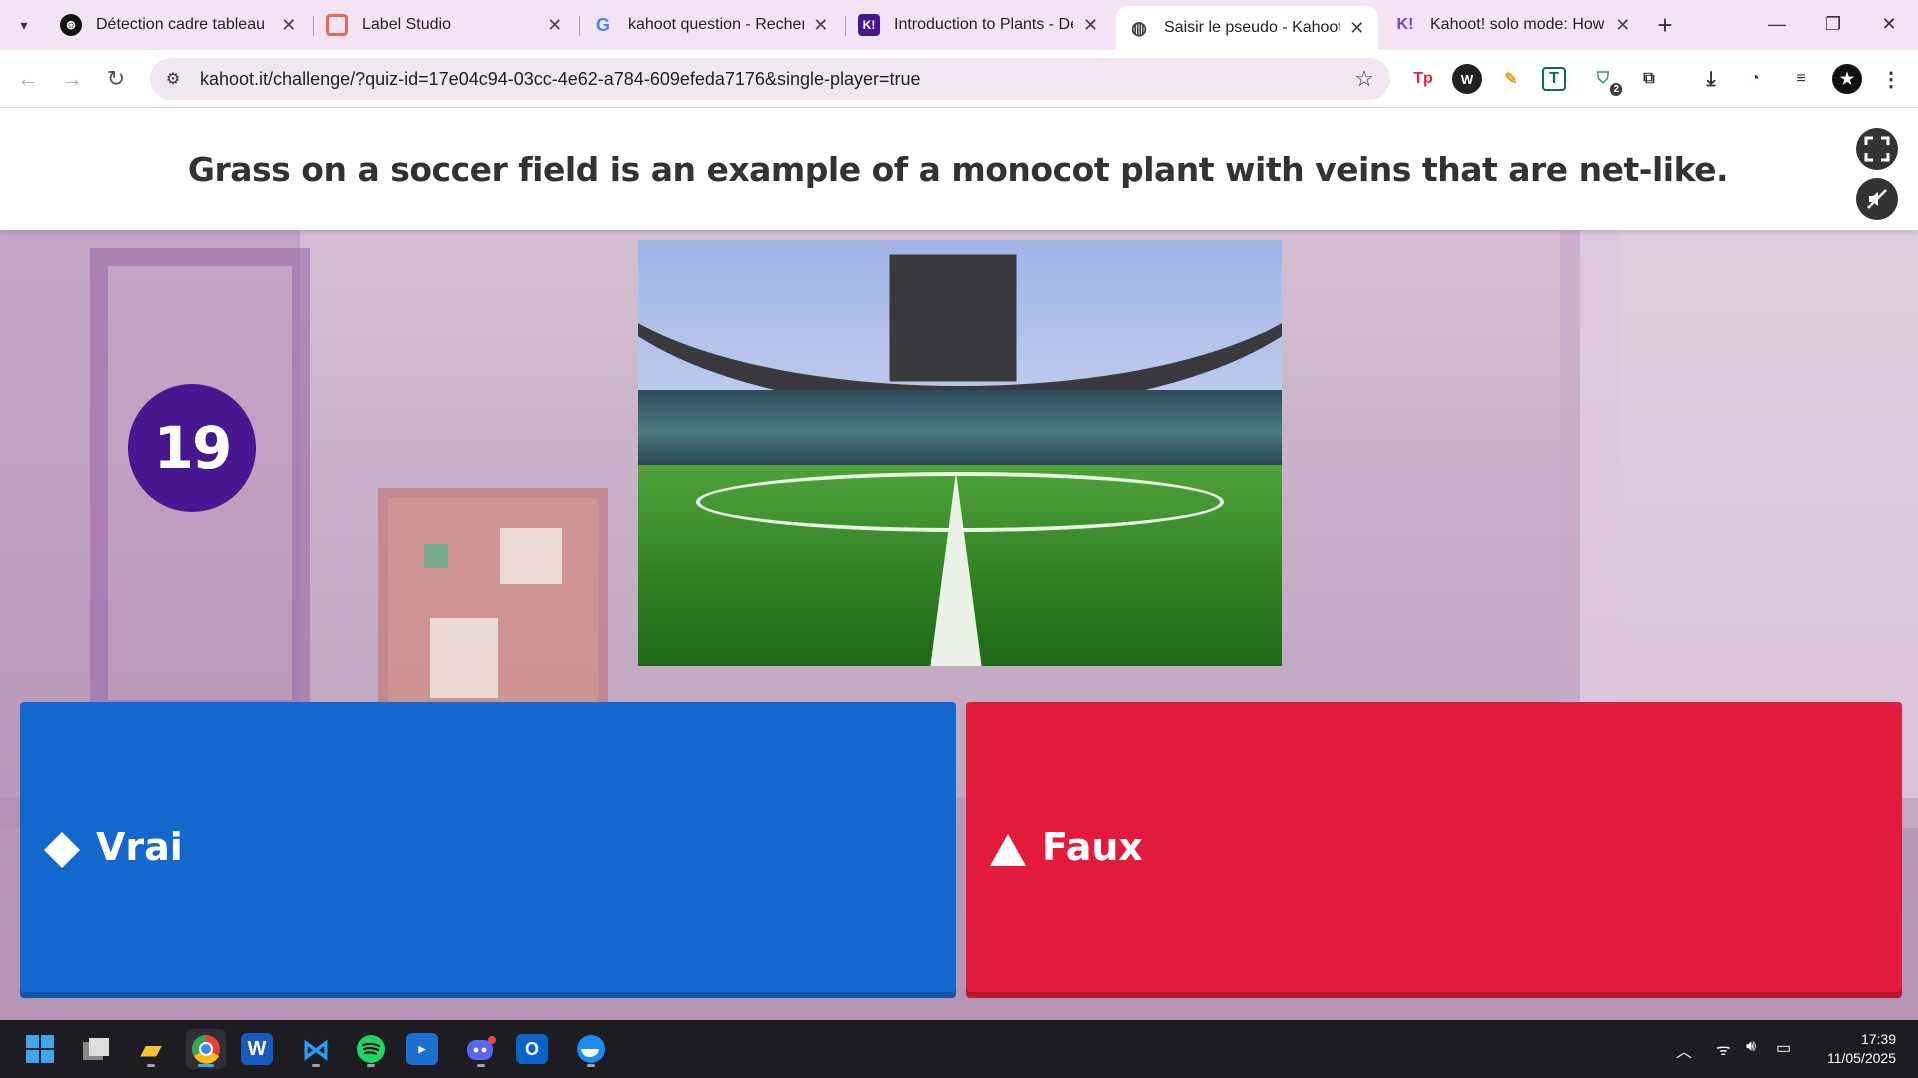 This screenshot has height=1078, width=1918. What do you see at coordinates (116, 79) in the screenshot?
I see `reload-button: ↻` at bounding box center [116, 79].